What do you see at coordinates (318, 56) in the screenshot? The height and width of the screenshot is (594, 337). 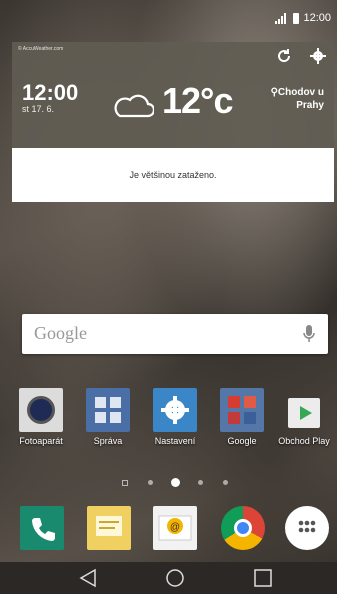 I see `gear-icon` at bounding box center [318, 56].